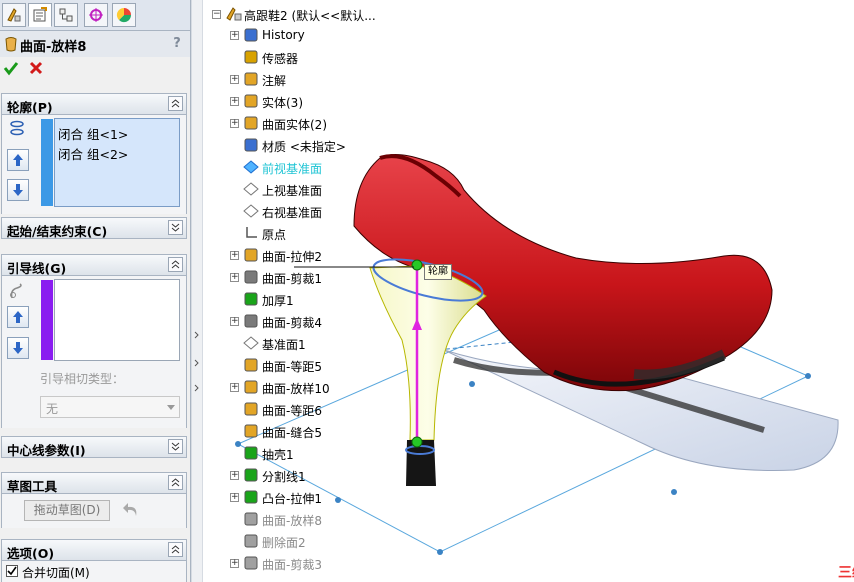 The image size is (854, 582). I want to click on undo-icon, so click(131, 510).